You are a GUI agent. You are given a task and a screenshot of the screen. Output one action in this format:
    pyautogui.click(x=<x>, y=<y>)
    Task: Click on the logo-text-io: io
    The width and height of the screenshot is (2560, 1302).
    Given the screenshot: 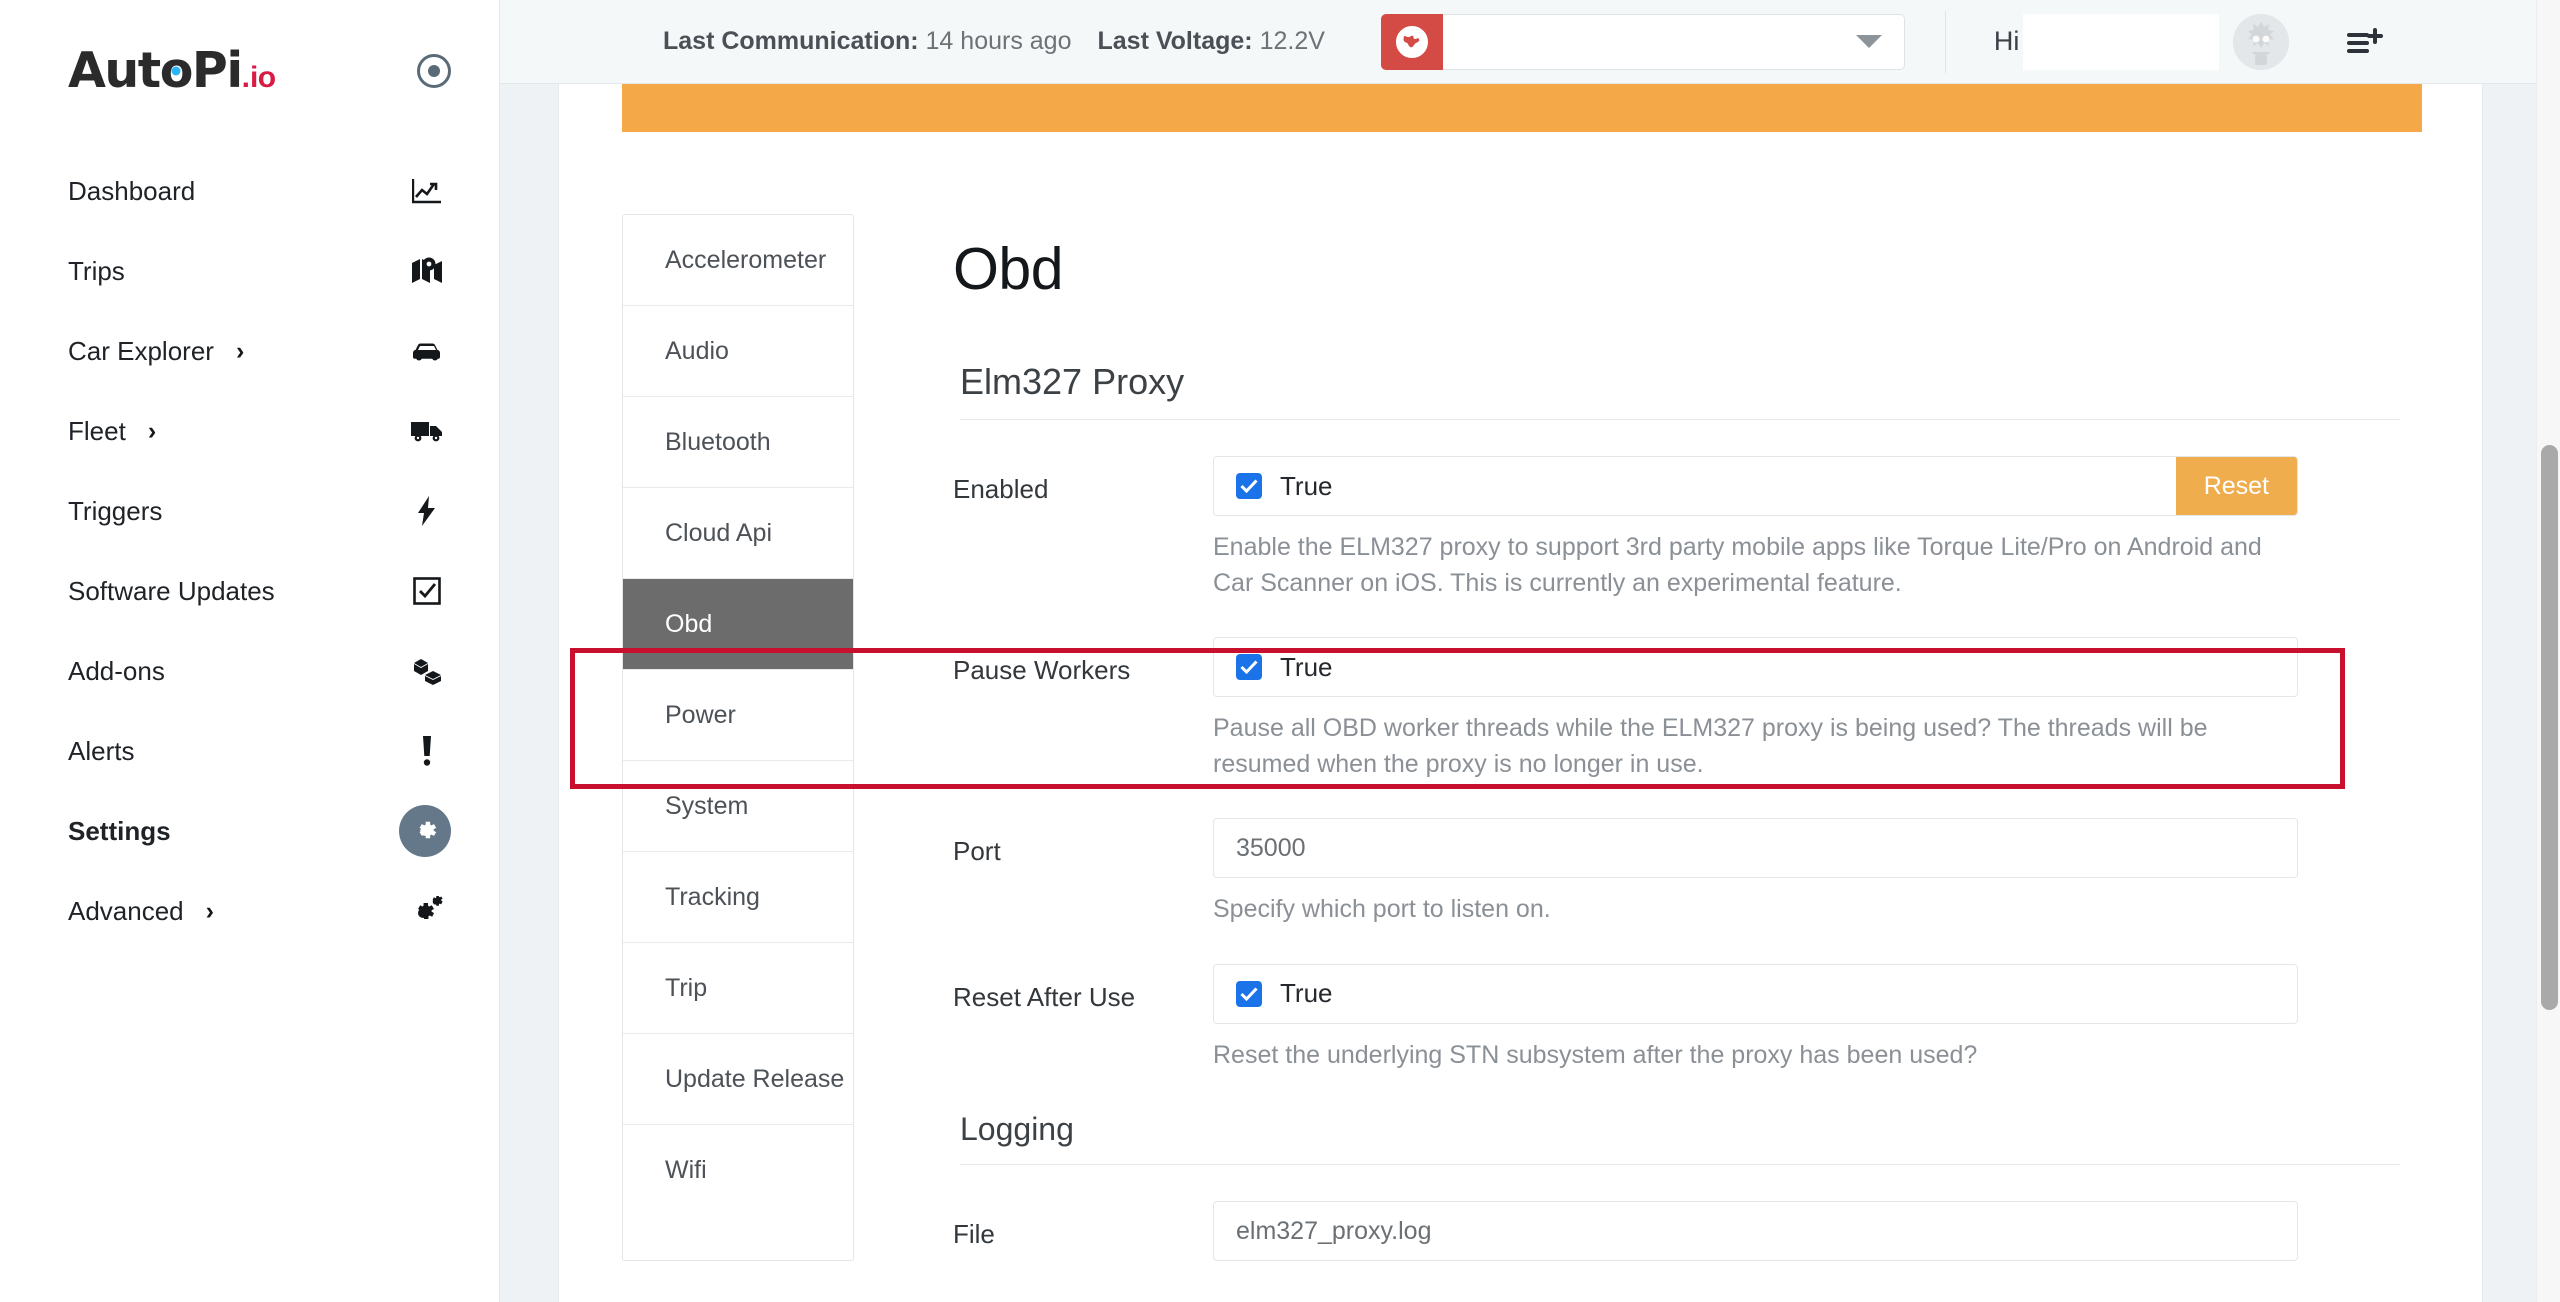 What is the action you would take?
    pyautogui.click(x=262, y=77)
    